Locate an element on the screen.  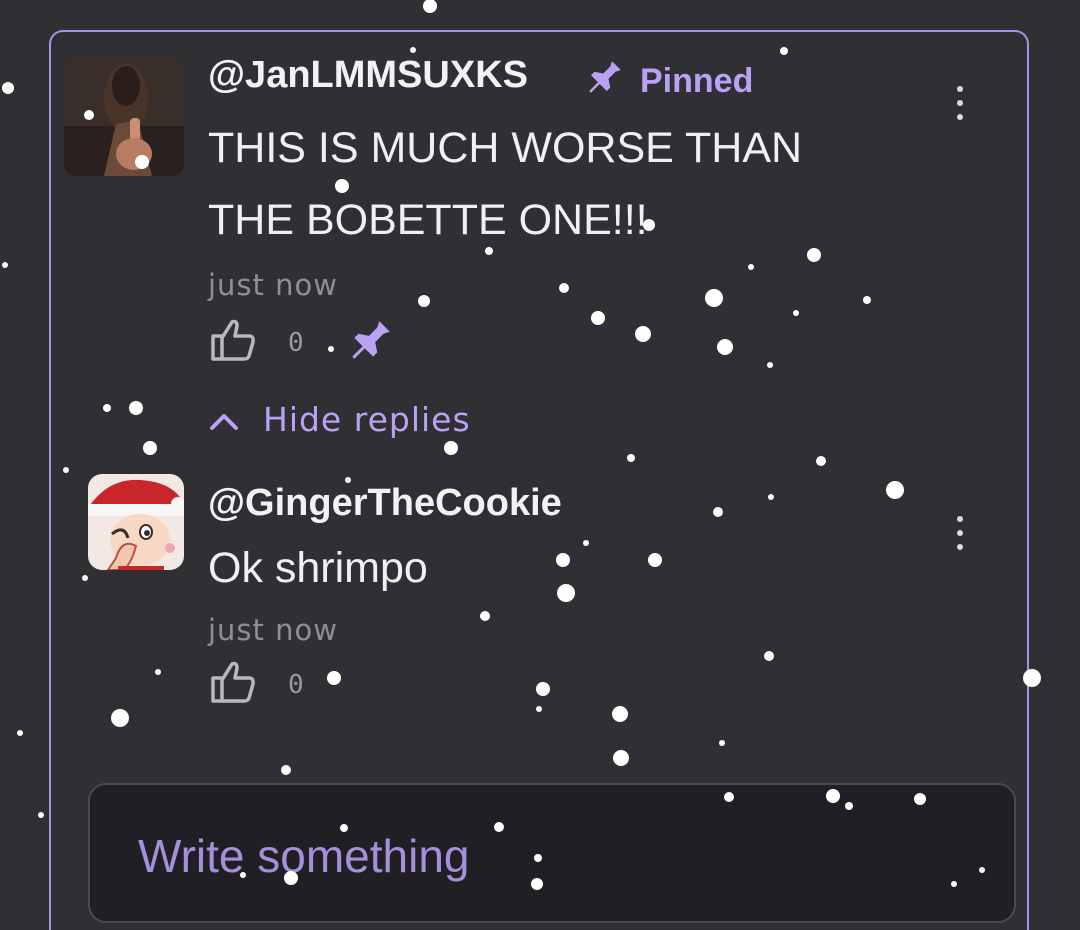
reply-composer is located at coordinates (552, 853).